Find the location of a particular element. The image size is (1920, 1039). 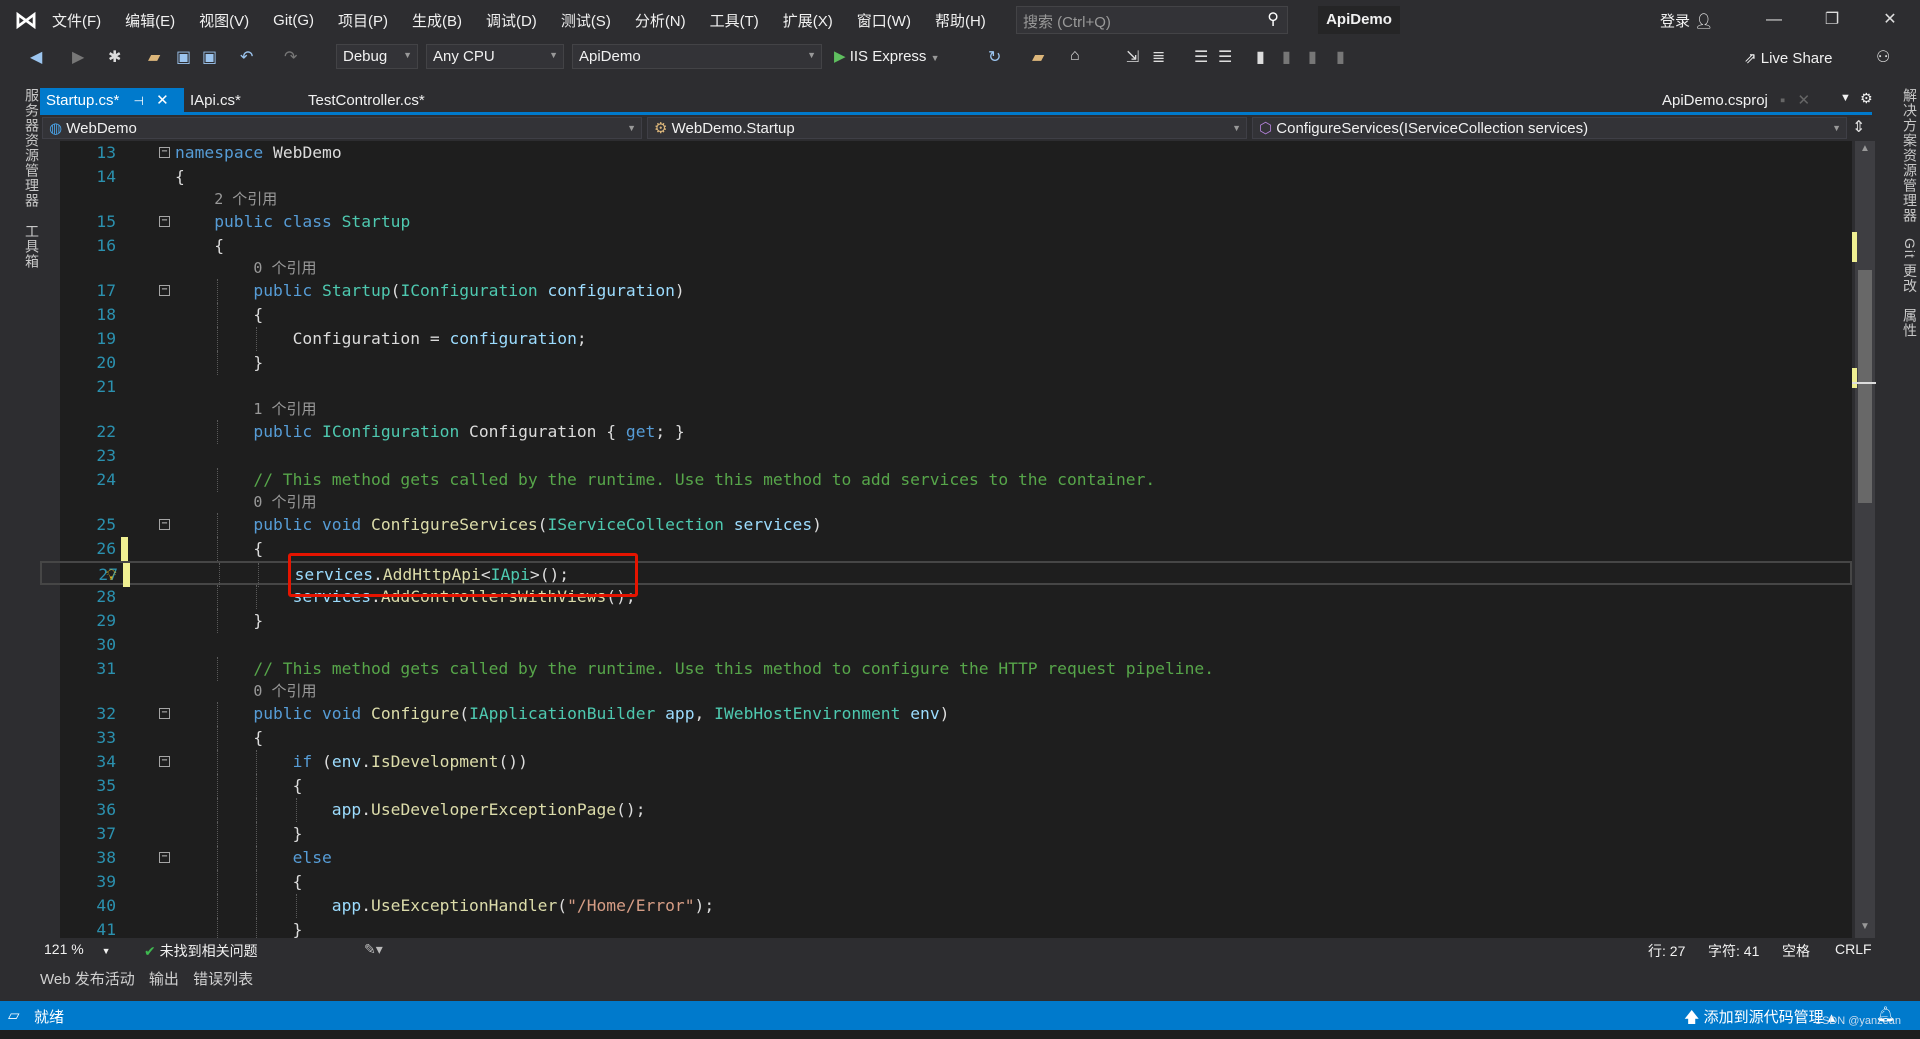

startup-project-dropdown: ApiDemo ▼ is located at coordinates (697, 56).